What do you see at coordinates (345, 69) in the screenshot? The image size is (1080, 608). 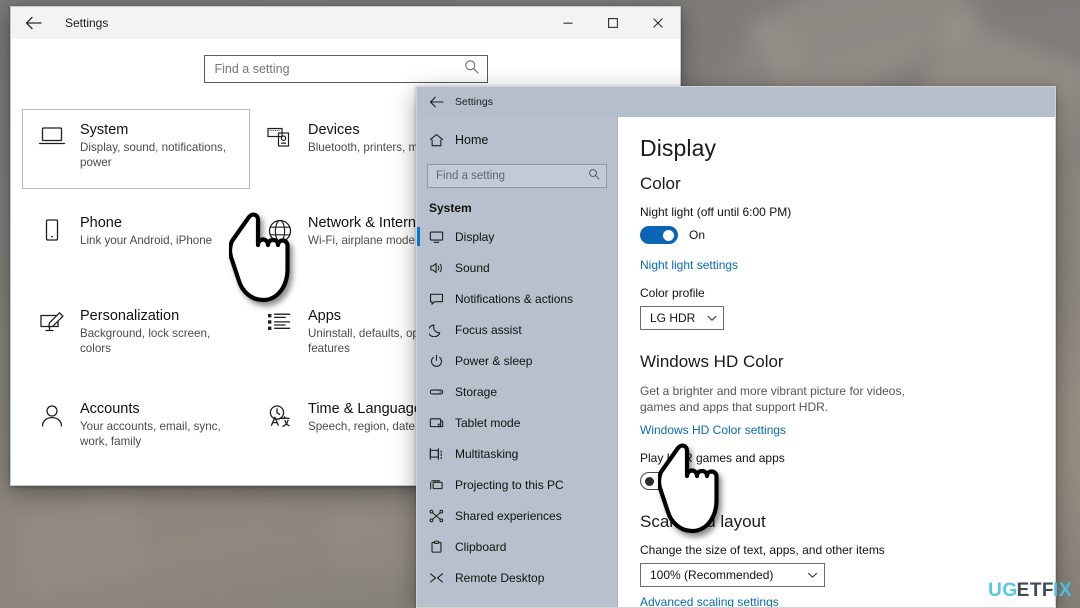 I see `search-input: Find a setting` at bounding box center [345, 69].